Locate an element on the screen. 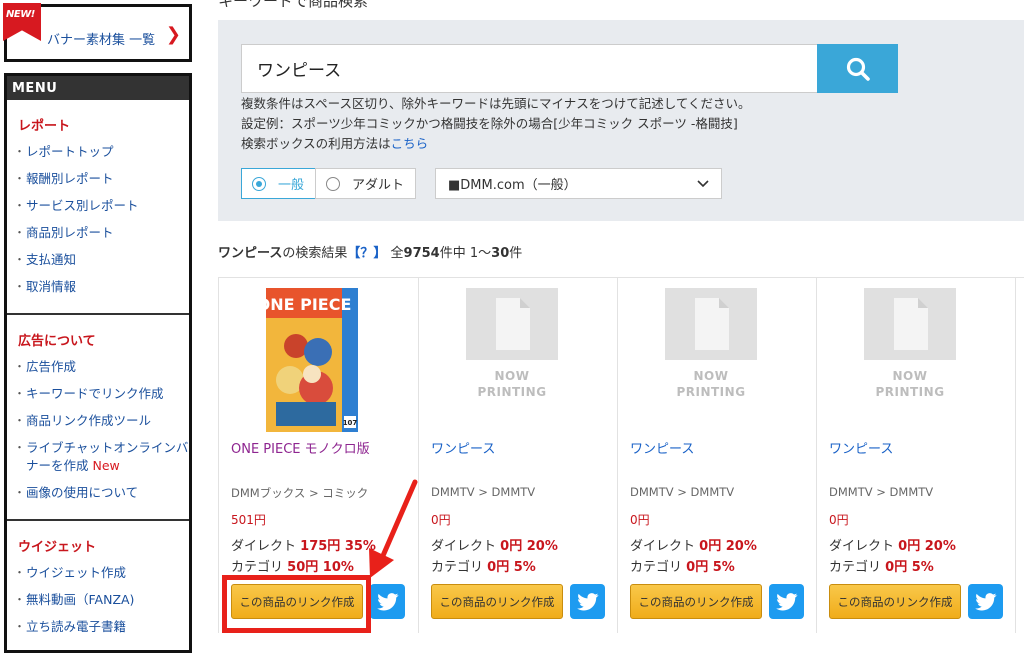  category-rate-value: 50円 10% is located at coordinates (320, 567).